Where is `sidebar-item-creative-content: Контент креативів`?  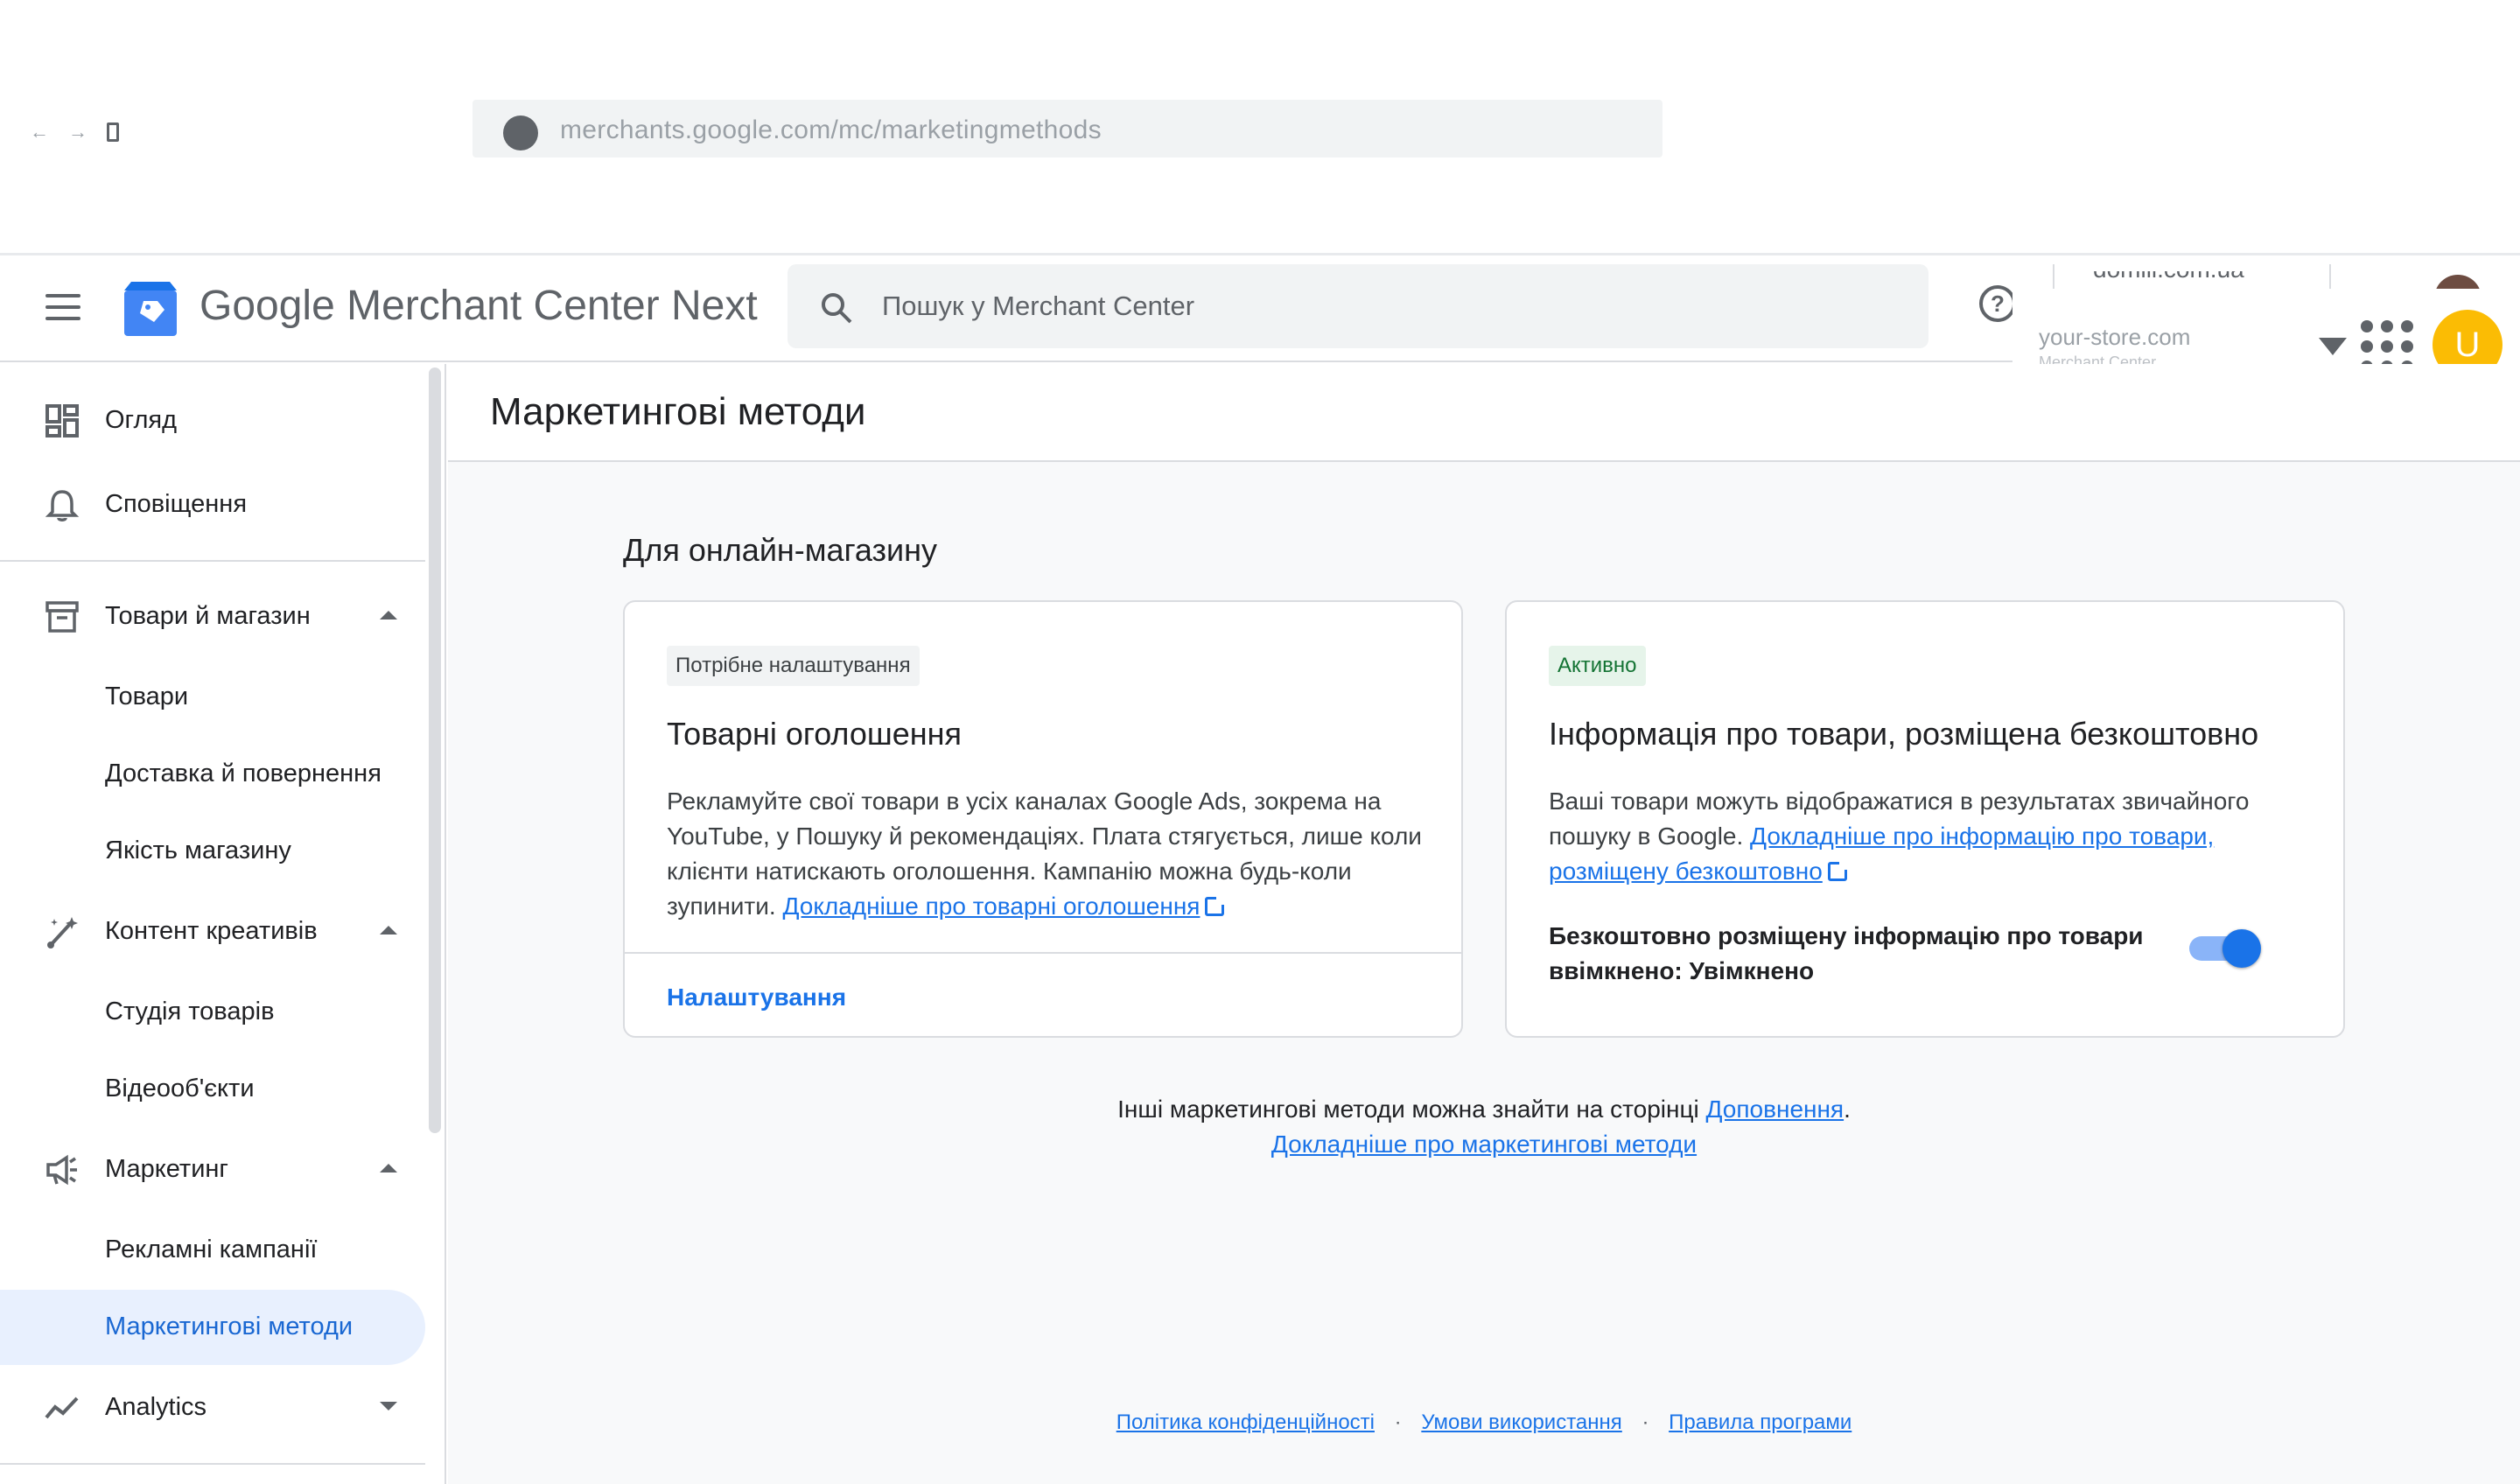
sidebar-item-creative-content: Контент креативів is located at coordinates (212, 932).